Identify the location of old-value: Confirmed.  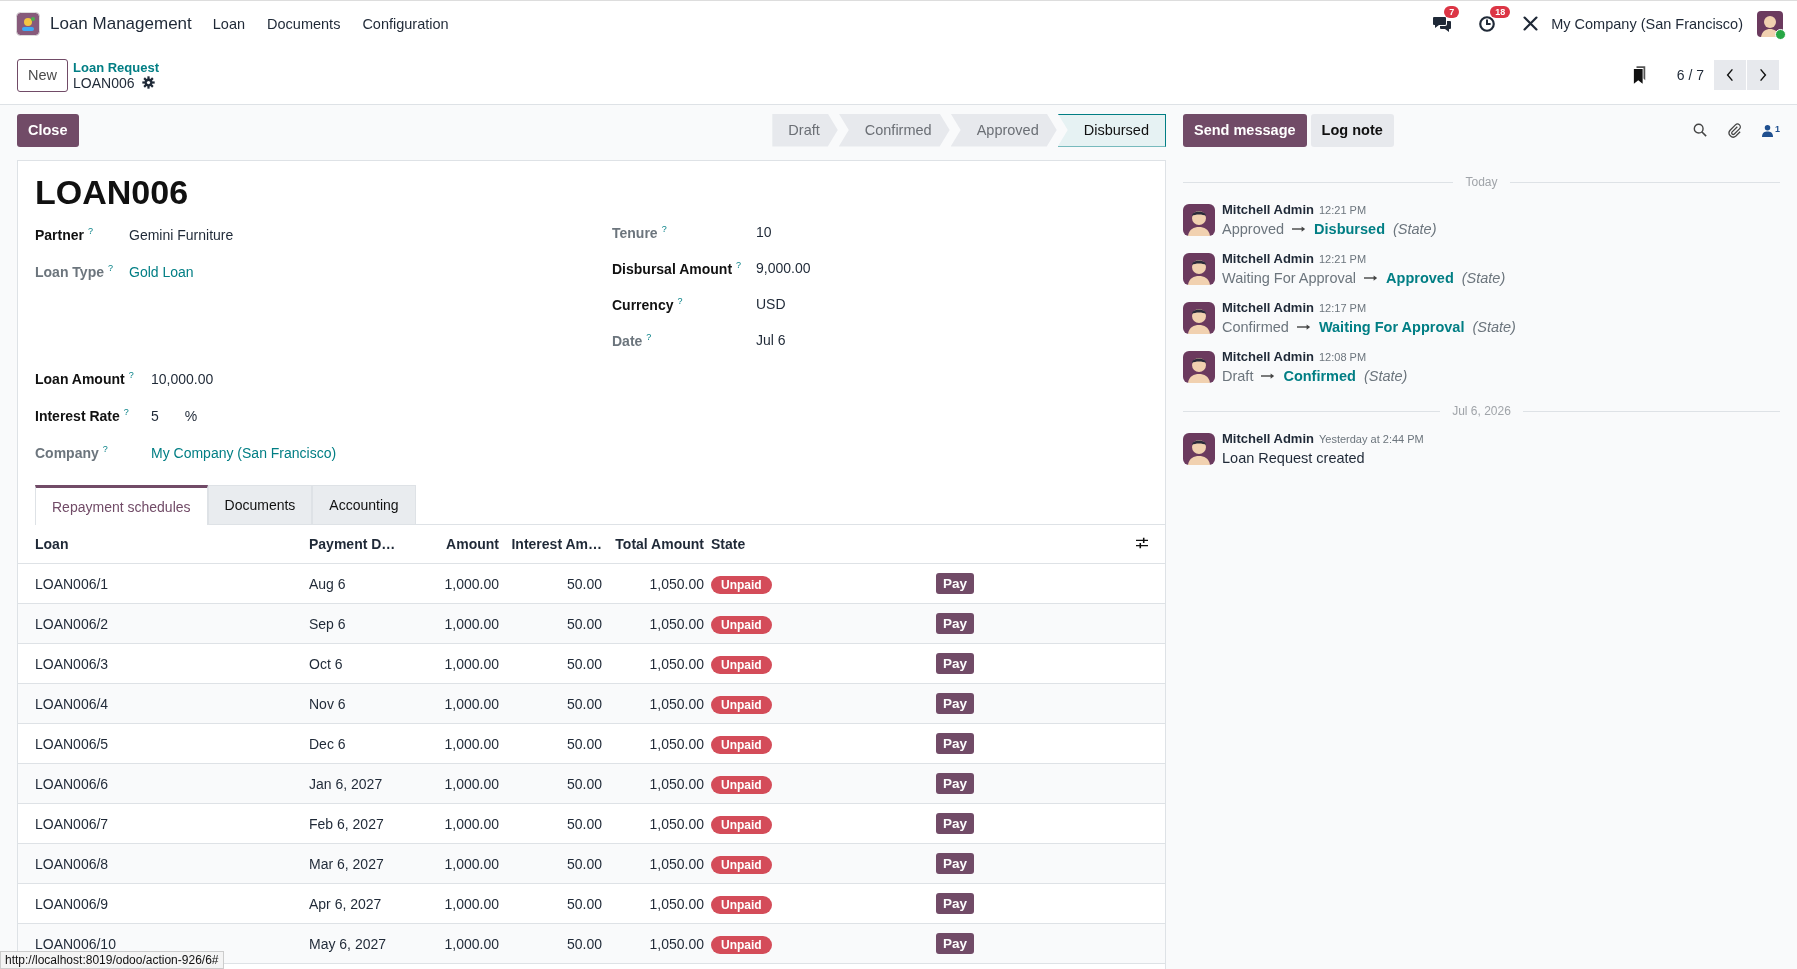
(1255, 327).